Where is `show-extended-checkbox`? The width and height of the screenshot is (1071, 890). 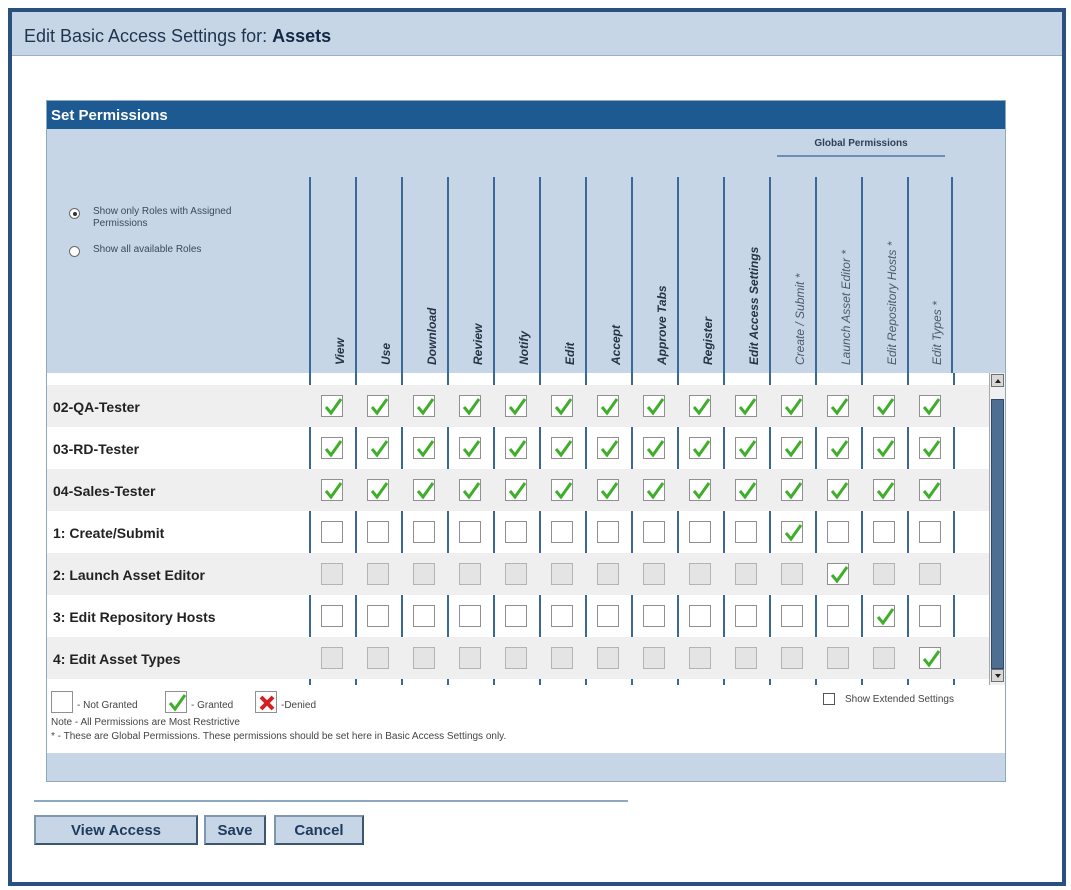 show-extended-checkbox is located at coordinates (829, 699).